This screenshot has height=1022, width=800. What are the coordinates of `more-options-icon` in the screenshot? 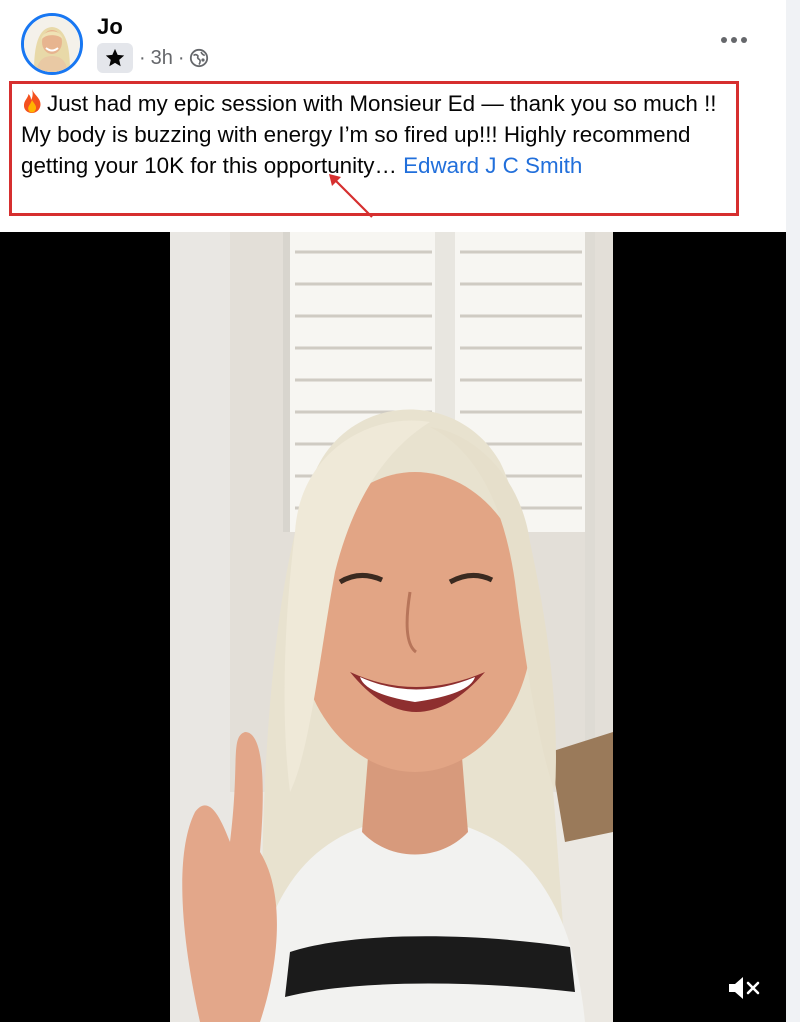 It's located at (724, 40).